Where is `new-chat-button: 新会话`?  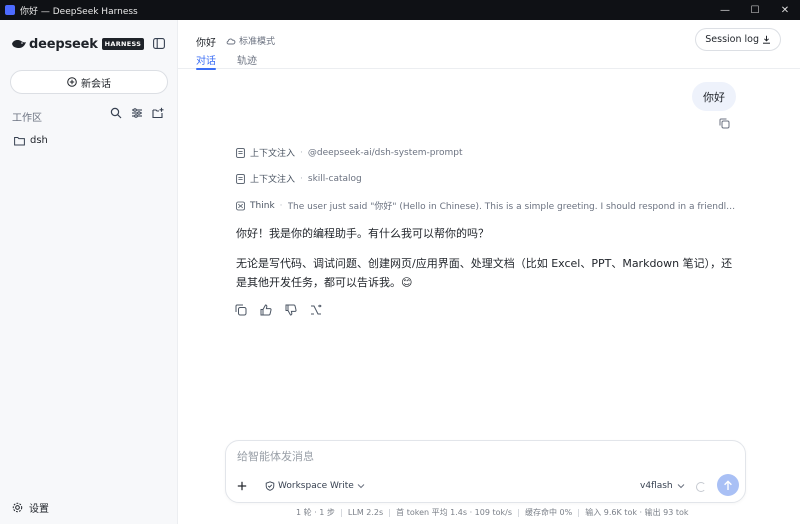 new-chat-button: 新会话 is located at coordinates (89, 82).